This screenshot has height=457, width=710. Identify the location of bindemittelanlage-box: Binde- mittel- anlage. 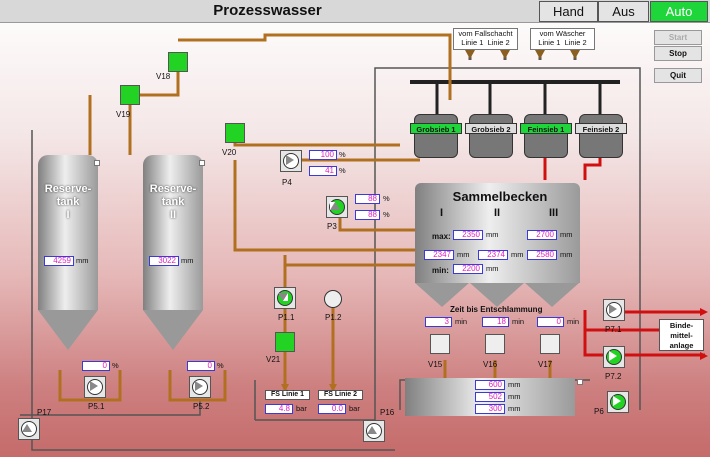
(681, 335).